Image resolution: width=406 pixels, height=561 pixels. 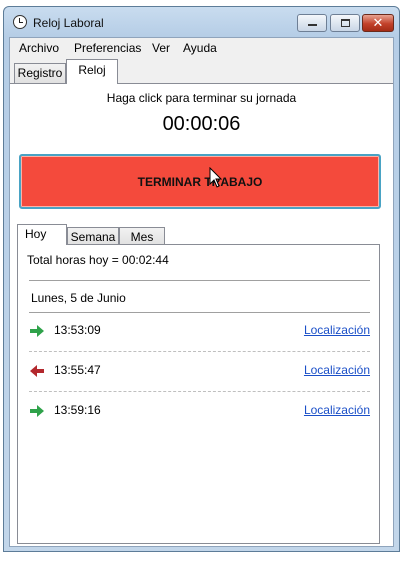 What do you see at coordinates (201, 70) in the screenshot?
I see `main-tab-strip: Registro Reloj` at bounding box center [201, 70].